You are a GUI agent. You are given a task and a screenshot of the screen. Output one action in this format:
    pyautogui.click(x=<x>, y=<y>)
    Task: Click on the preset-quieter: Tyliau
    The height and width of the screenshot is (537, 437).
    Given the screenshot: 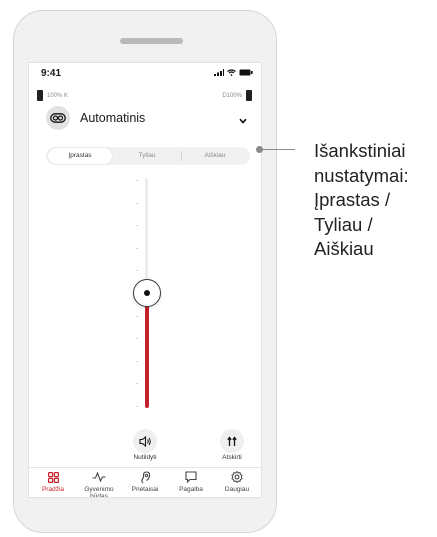 What is the action you would take?
    pyautogui.click(x=147, y=156)
    